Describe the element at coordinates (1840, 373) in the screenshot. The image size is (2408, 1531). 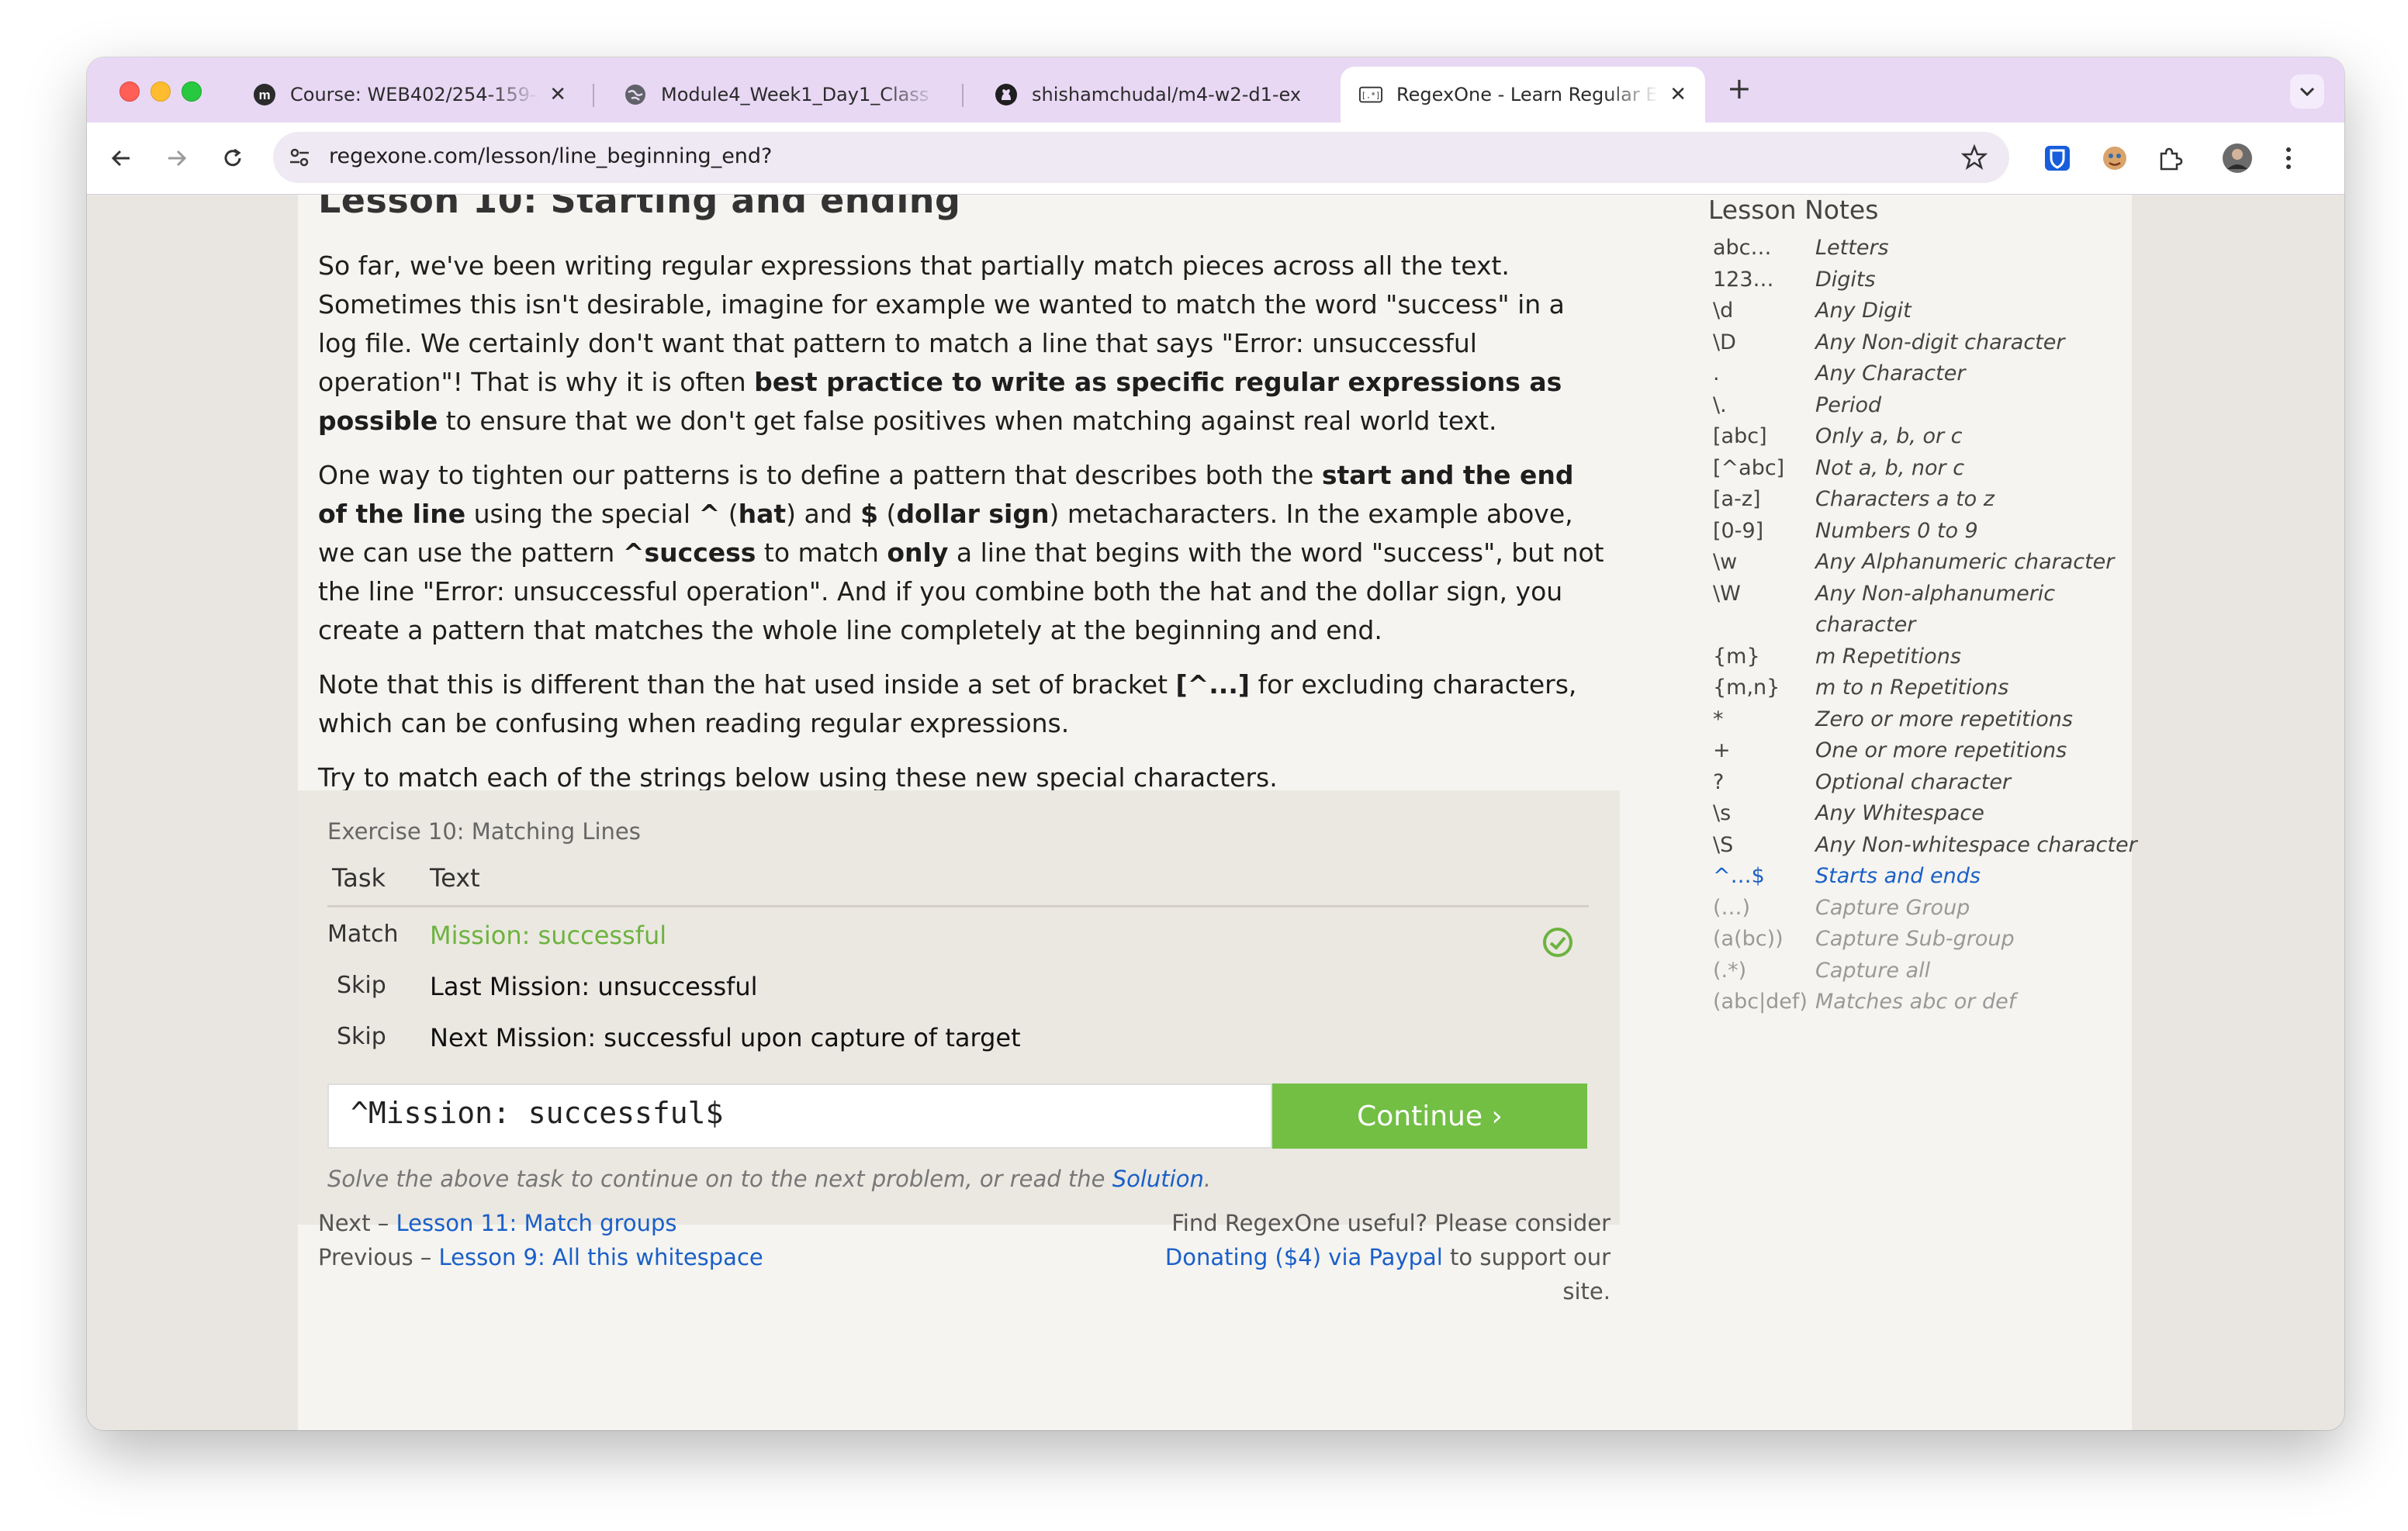
I see `note-row: . Any Character` at that location.